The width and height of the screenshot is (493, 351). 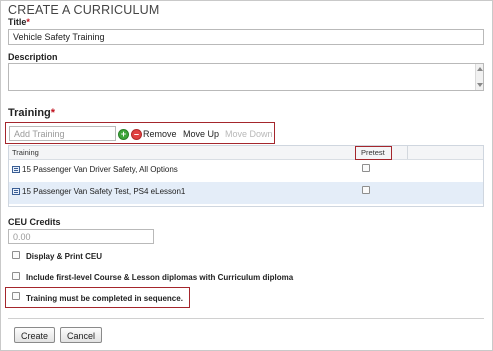 I want to click on move-down-button: Move Down, so click(x=249, y=134).